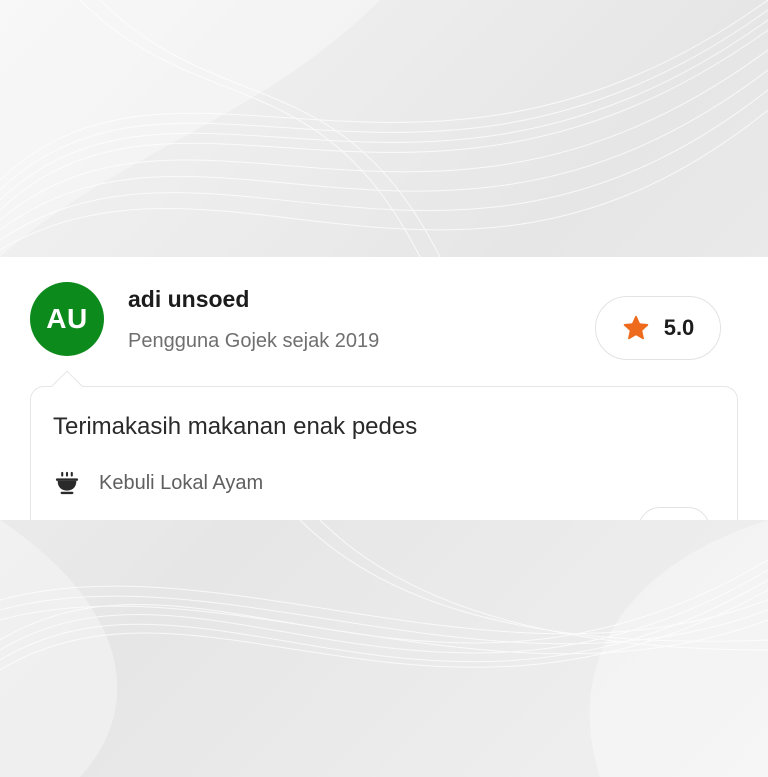  I want to click on rating-value: 5.0, so click(679, 327).